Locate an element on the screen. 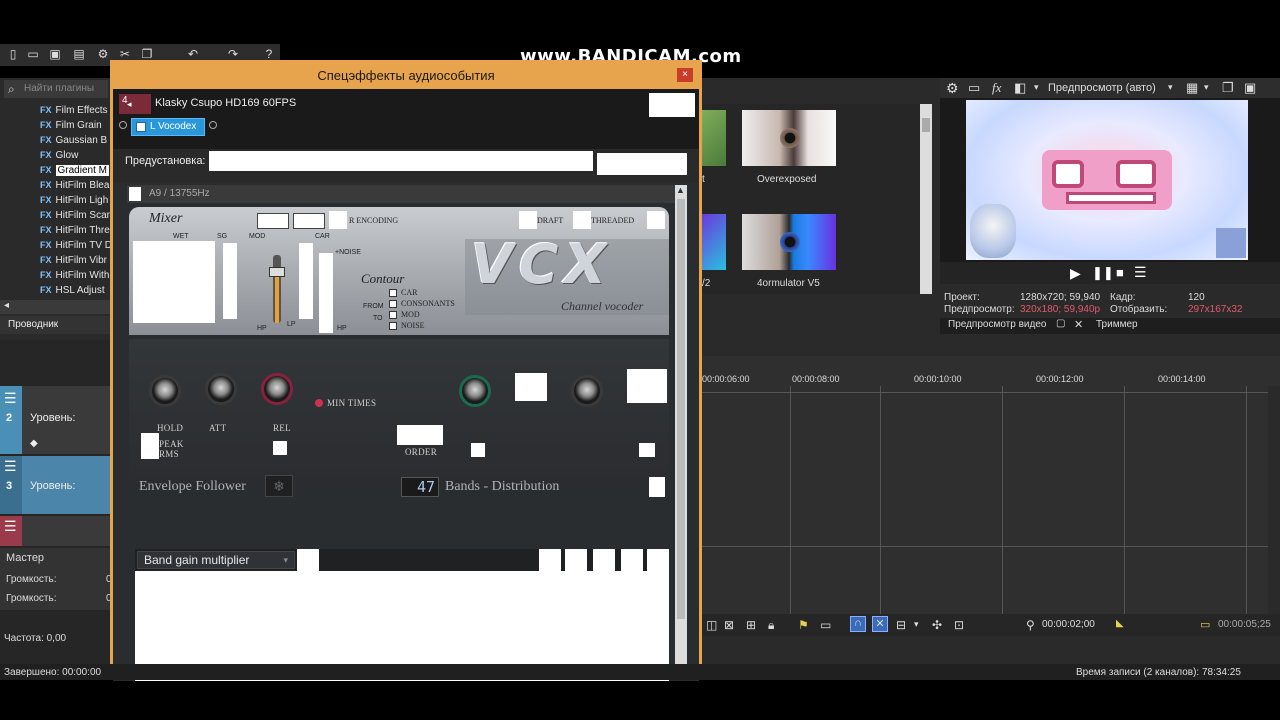 The image size is (1280, 720). snap-icon: ∩ is located at coordinates (858, 624).